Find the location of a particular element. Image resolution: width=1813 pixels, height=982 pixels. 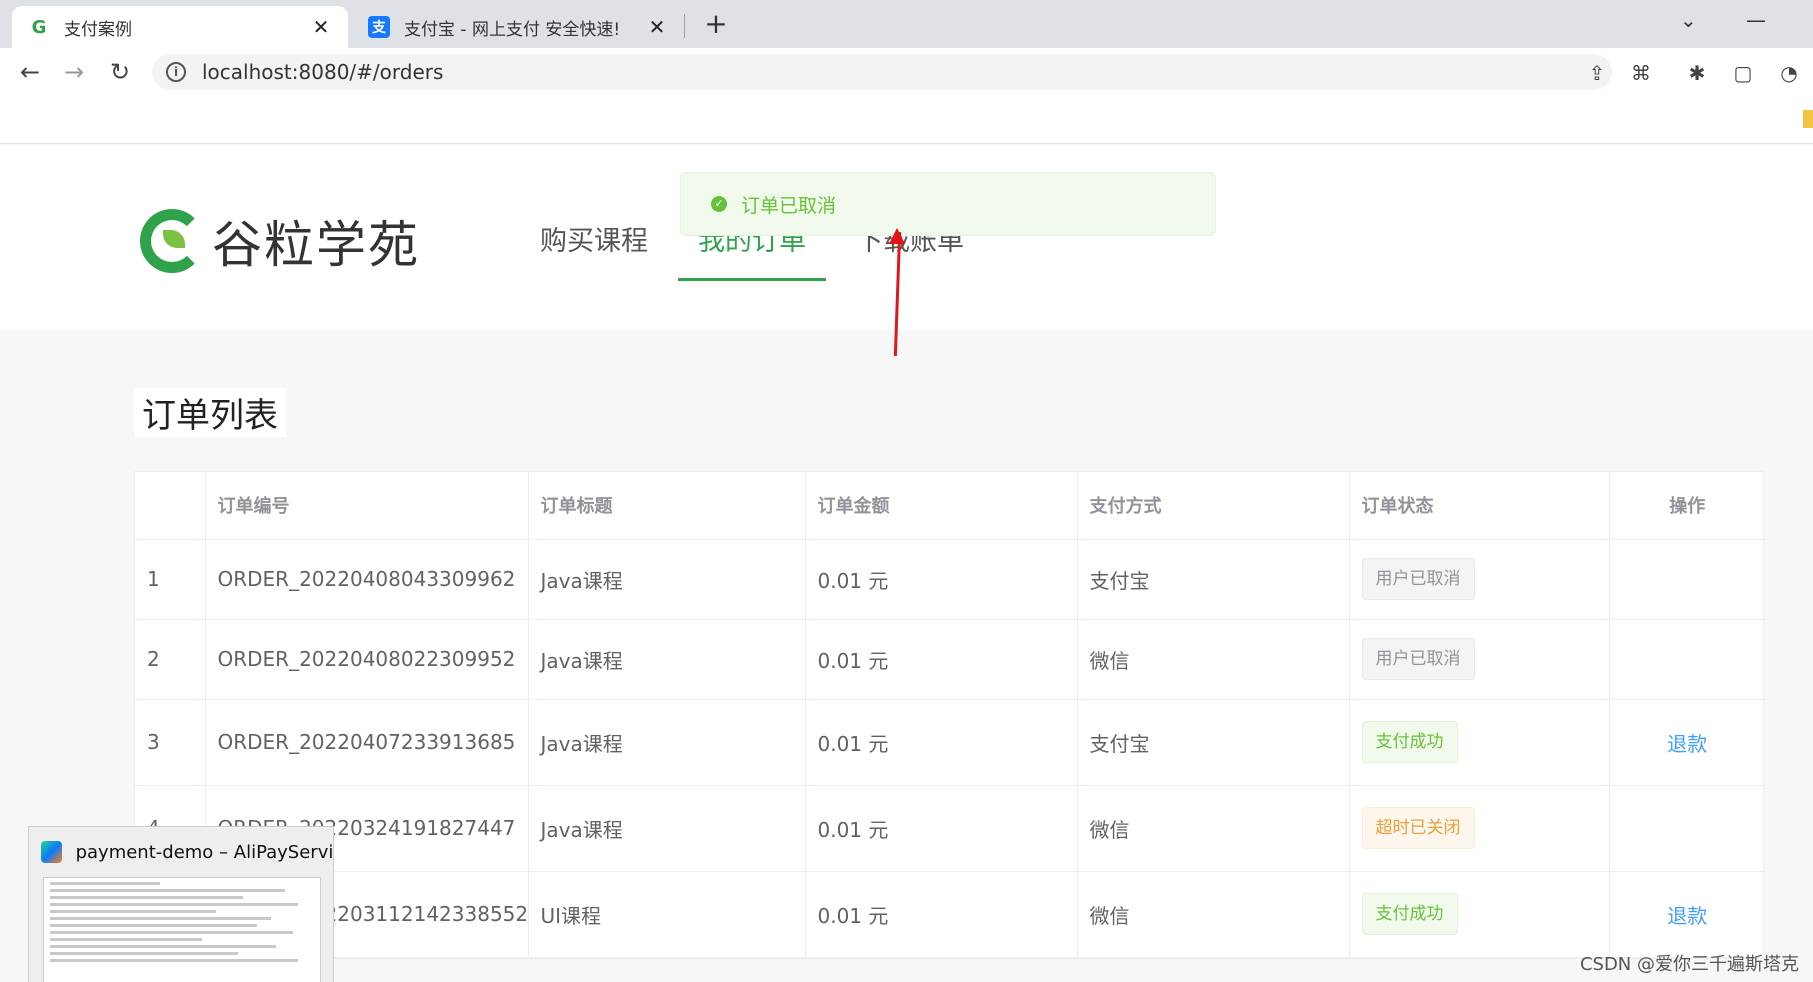

bookmark-bar is located at coordinates (906, 120).